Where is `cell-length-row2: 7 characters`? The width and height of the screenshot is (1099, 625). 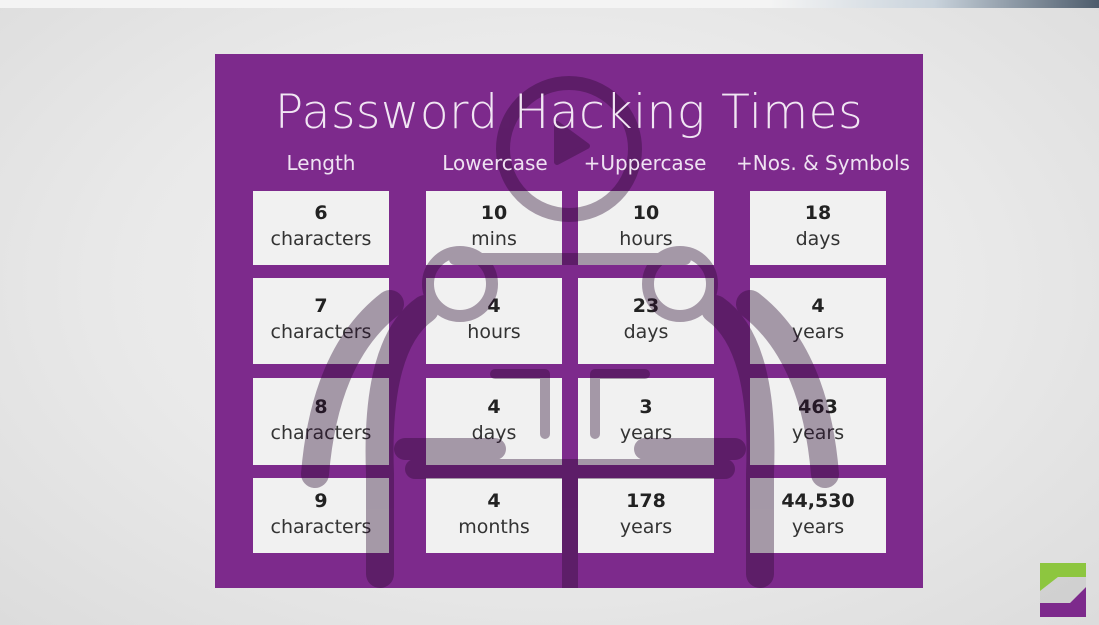
cell-length-row2: 7 characters is located at coordinates (321, 321).